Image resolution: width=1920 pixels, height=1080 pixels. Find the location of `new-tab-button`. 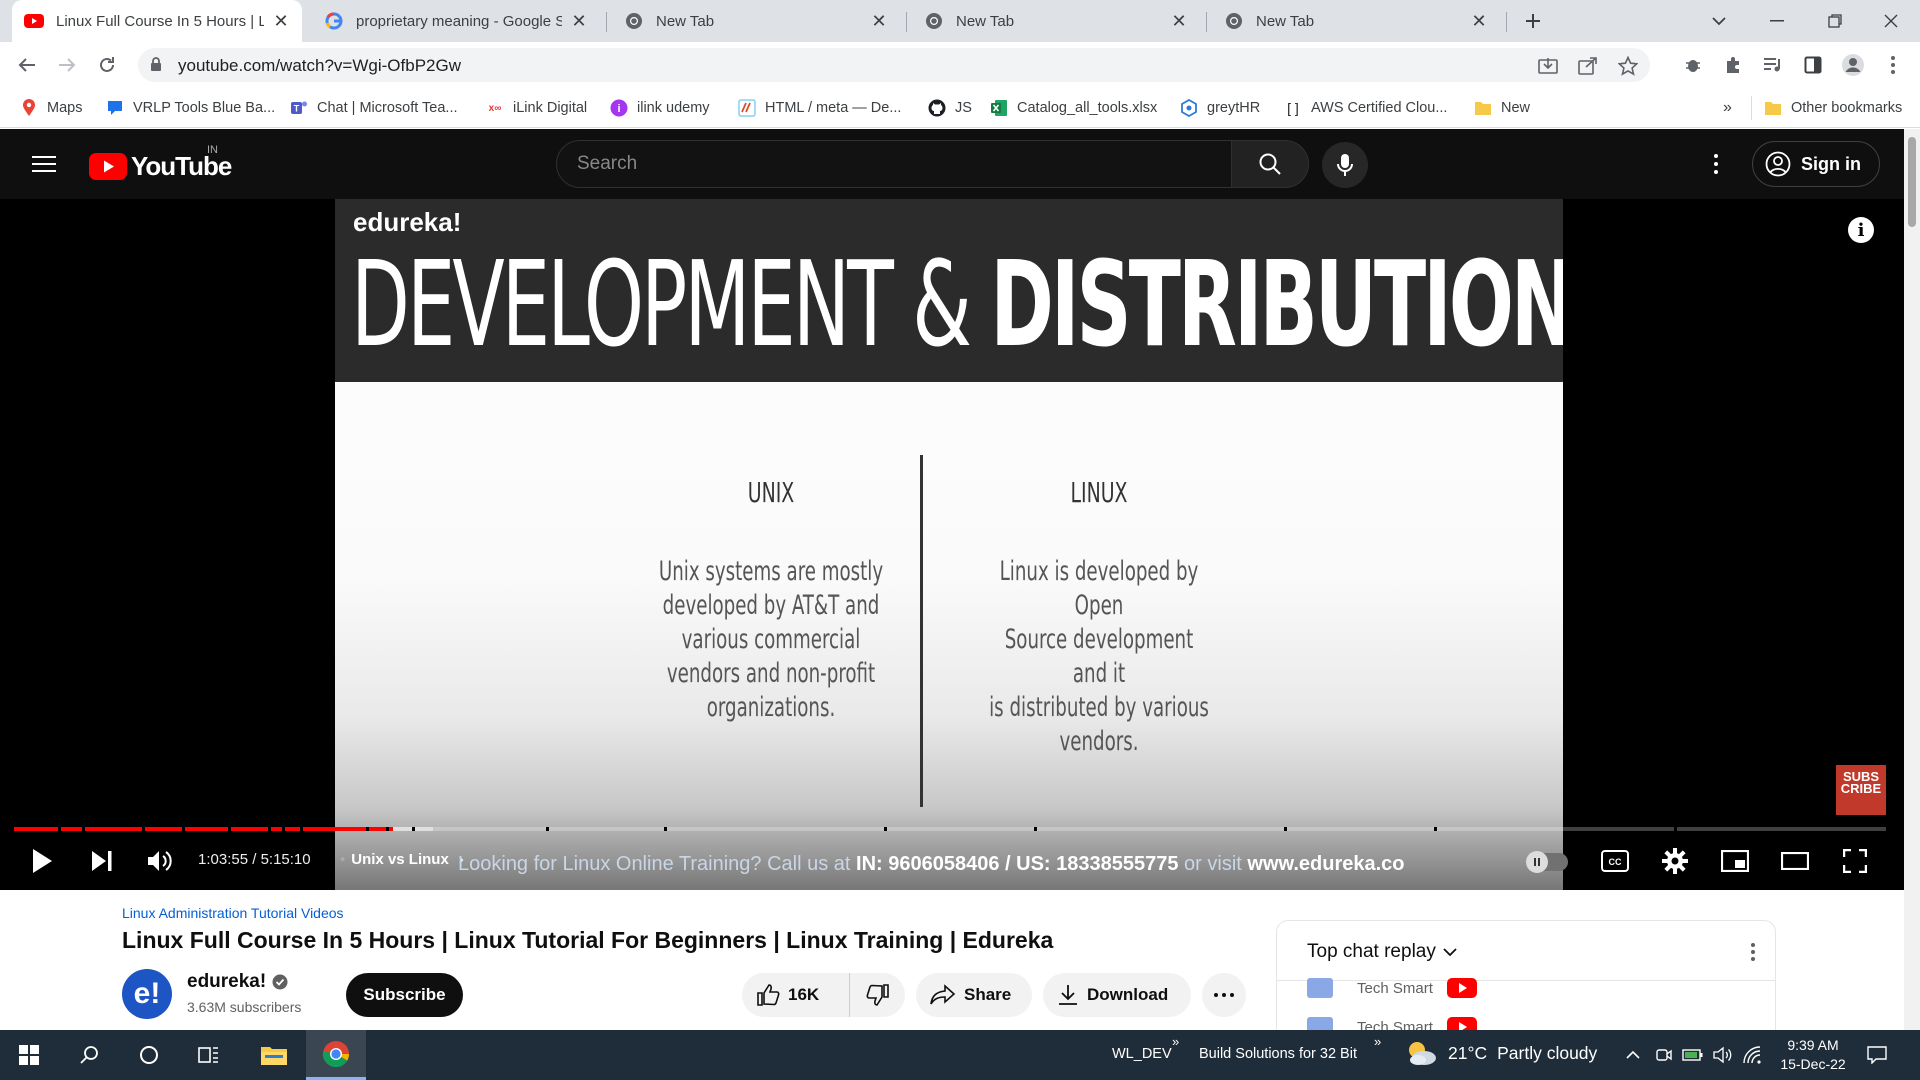

new-tab-button is located at coordinates (1533, 21).